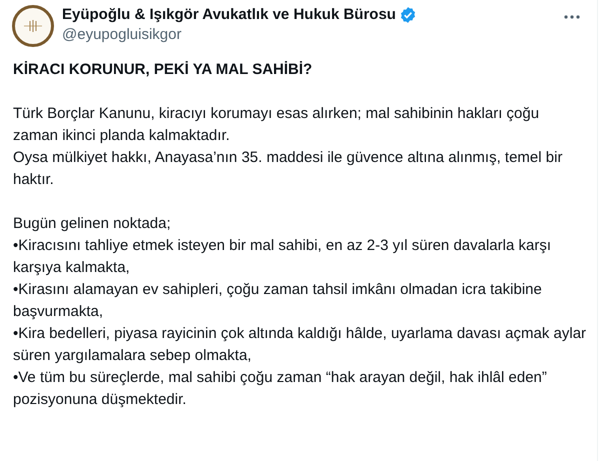  Describe the element at coordinates (33, 26) in the screenshot. I see `avatar-icon` at that location.